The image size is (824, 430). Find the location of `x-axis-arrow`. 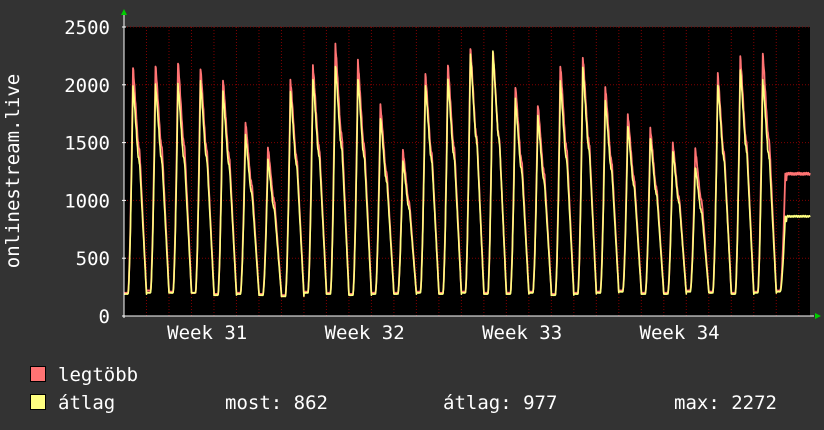

x-axis-arrow is located at coordinates (818, 316).